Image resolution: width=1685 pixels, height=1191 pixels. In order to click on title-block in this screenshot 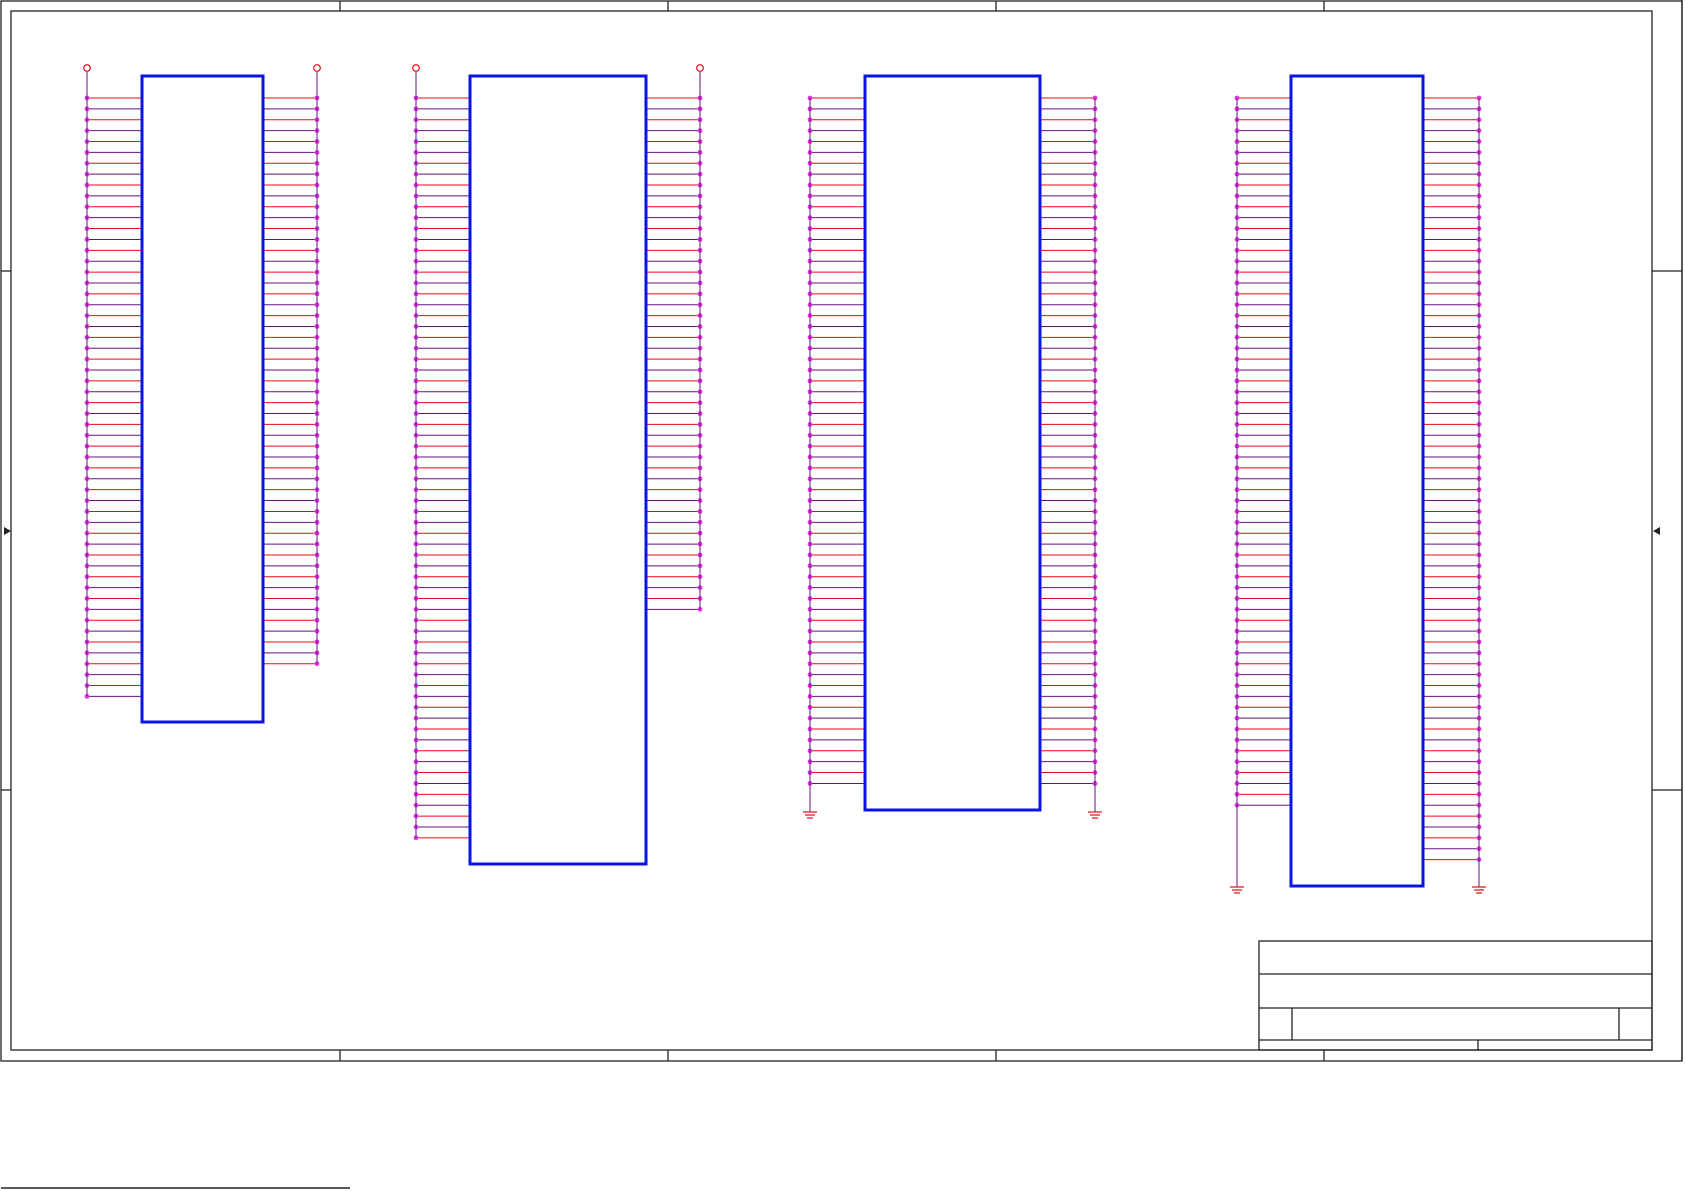, I will do `click(1455, 995)`.